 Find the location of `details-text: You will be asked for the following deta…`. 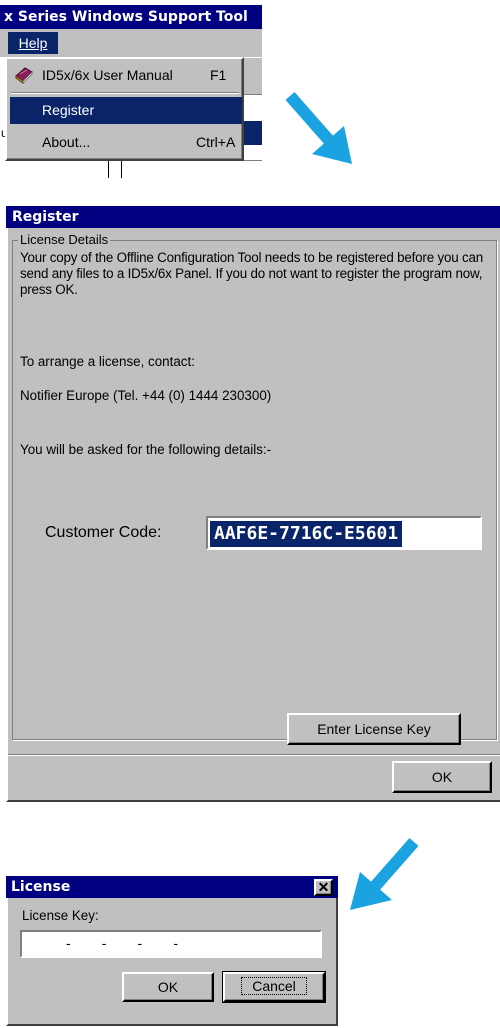

details-text: You will be asked for the following deta… is located at coordinates (146, 449).